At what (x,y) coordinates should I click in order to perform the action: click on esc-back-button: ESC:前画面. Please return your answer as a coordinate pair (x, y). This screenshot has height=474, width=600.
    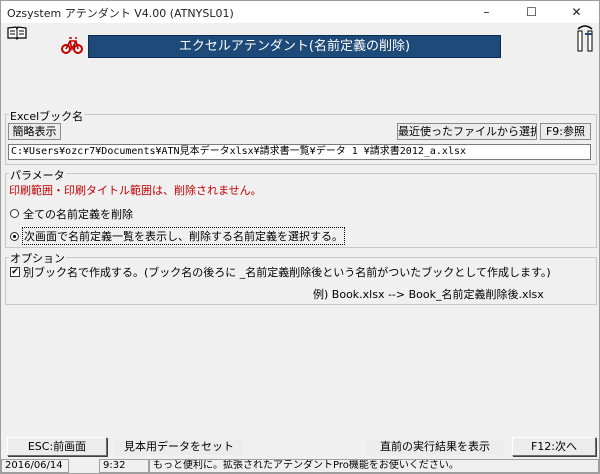
    Looking at the image, I should click on (57, 446).